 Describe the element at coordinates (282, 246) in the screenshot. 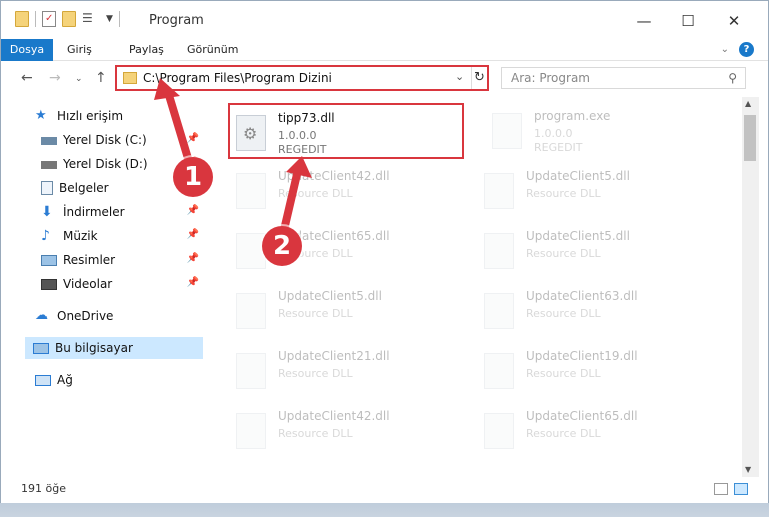

I see `step-badge-2: 2` at that location.